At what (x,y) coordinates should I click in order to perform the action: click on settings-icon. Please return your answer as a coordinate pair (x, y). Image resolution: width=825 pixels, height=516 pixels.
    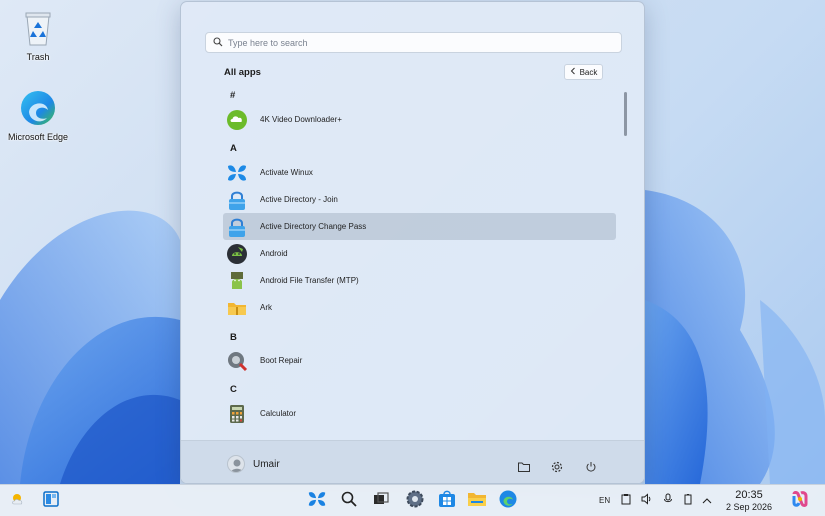
    Looking at the image, I should click on (415, 501).